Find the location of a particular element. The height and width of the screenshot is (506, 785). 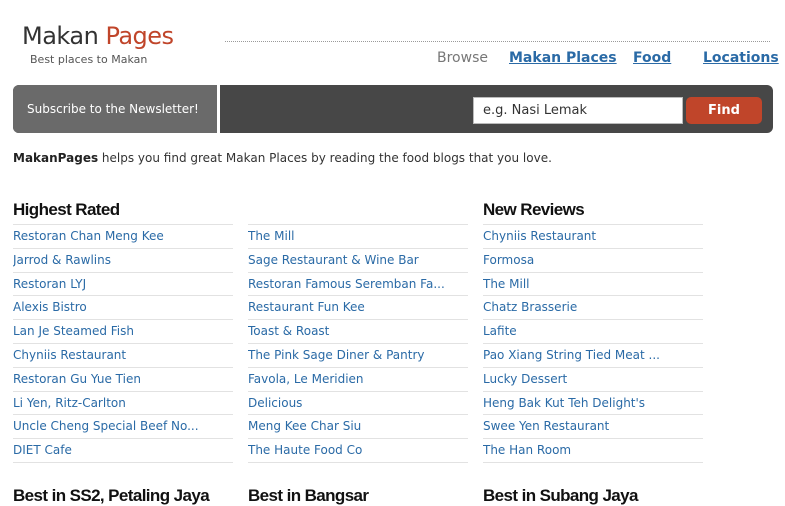

new-review-link: The Han Room is located at coordinates (527, 450).